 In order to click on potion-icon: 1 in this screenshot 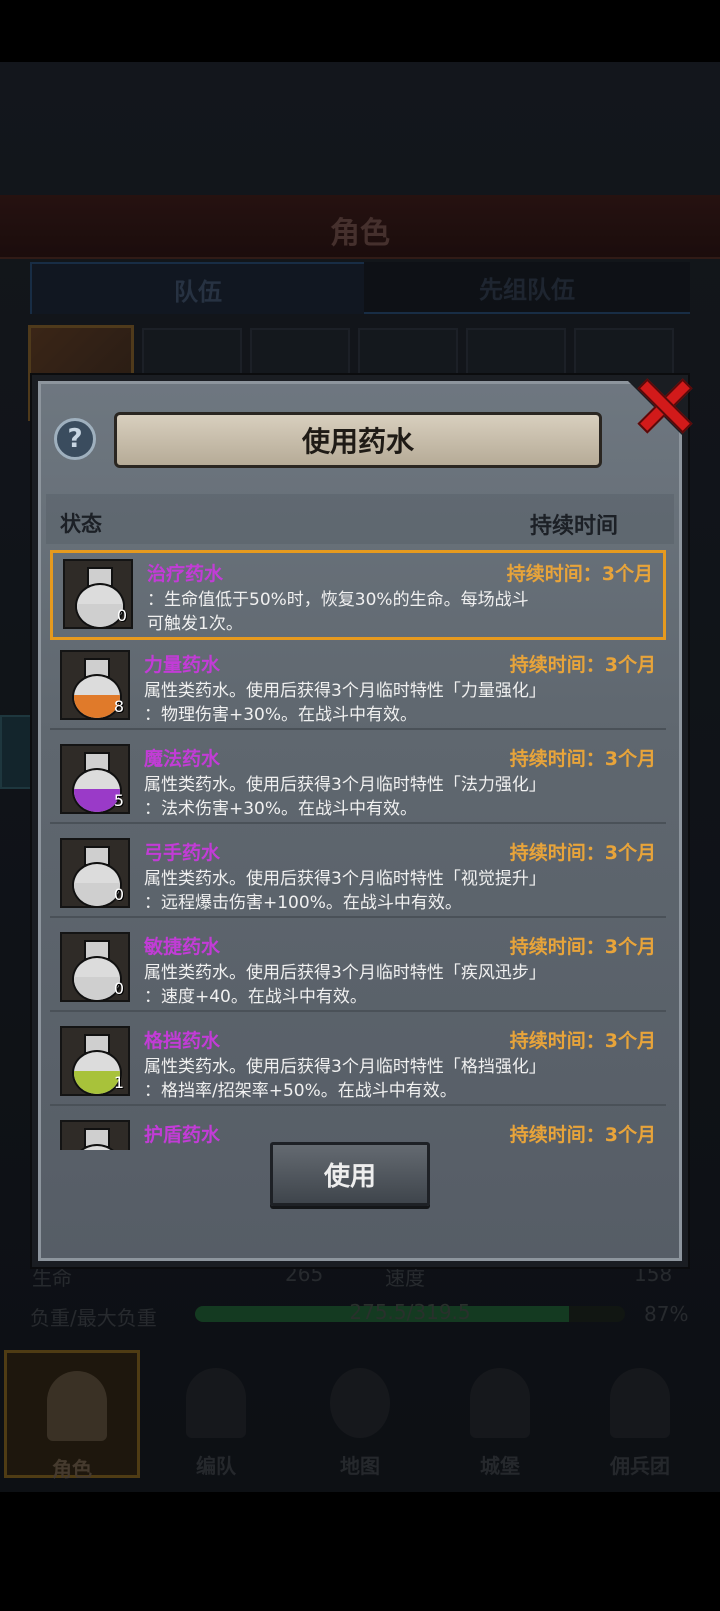, I will do `click(95, 1061)`.